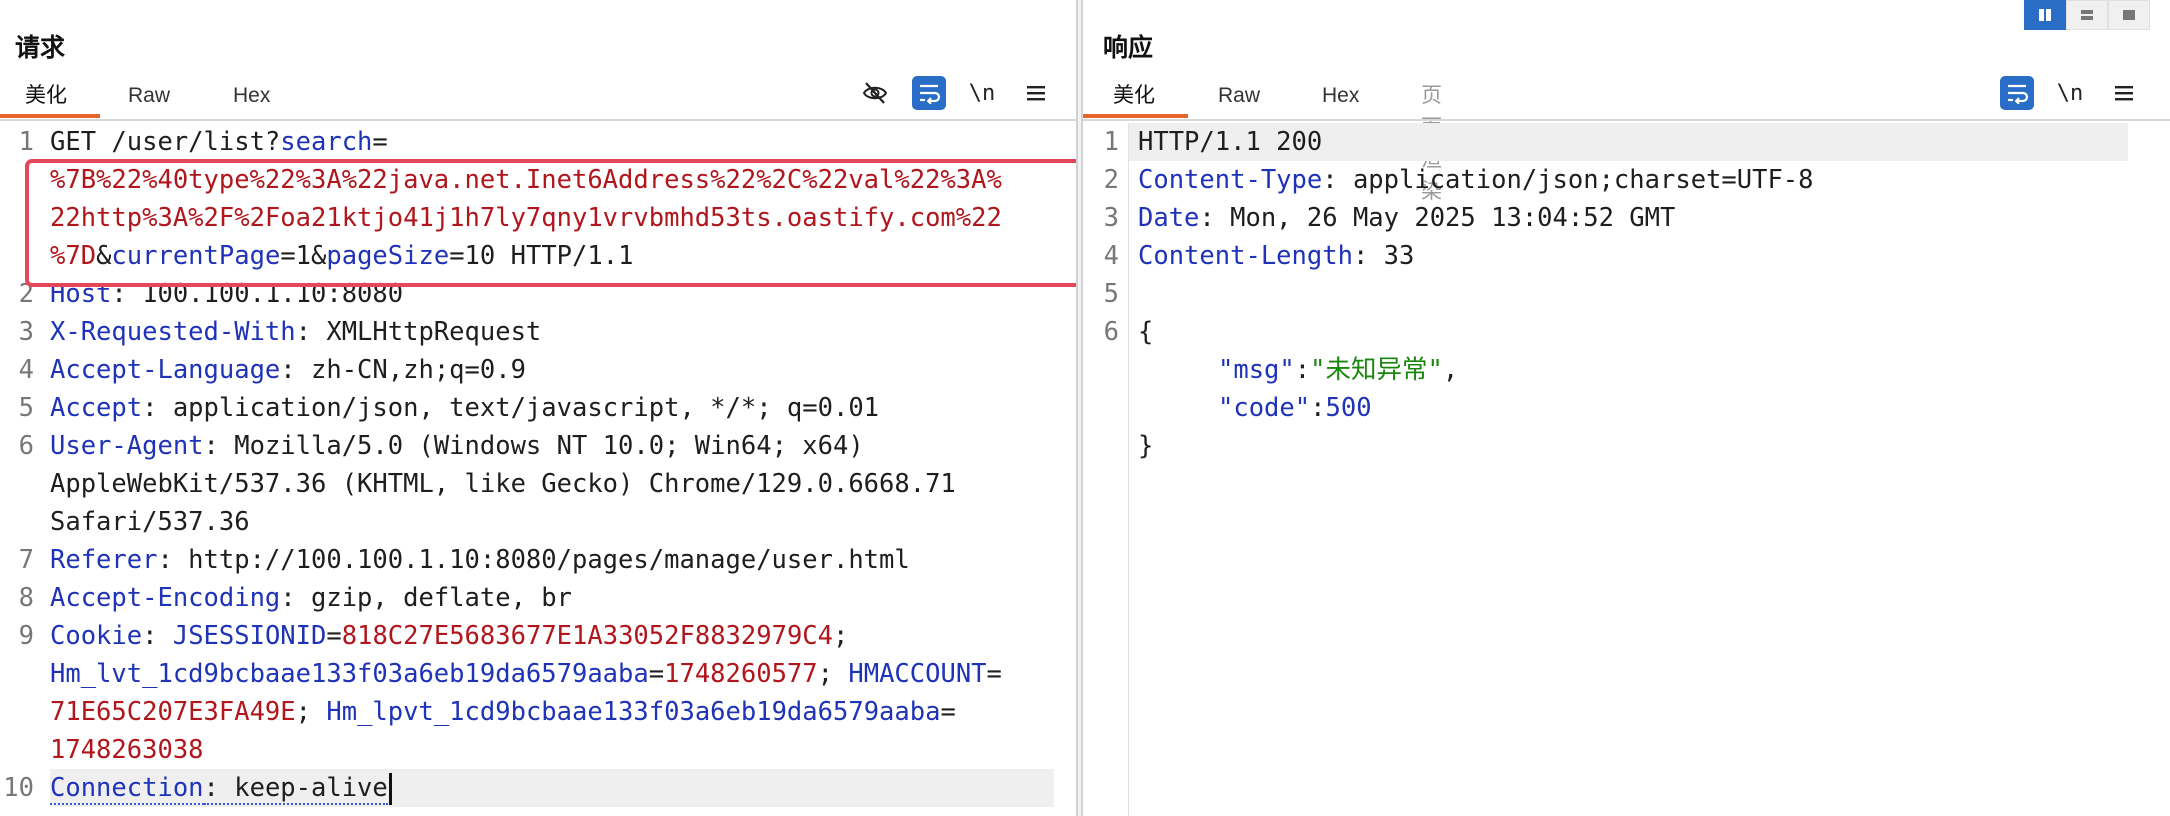  Describe the element at coordinates (288, 370) in the screenshot. I see `code-line-4: Accept-Language: zh-CN,zh;q=0.9` at that location.